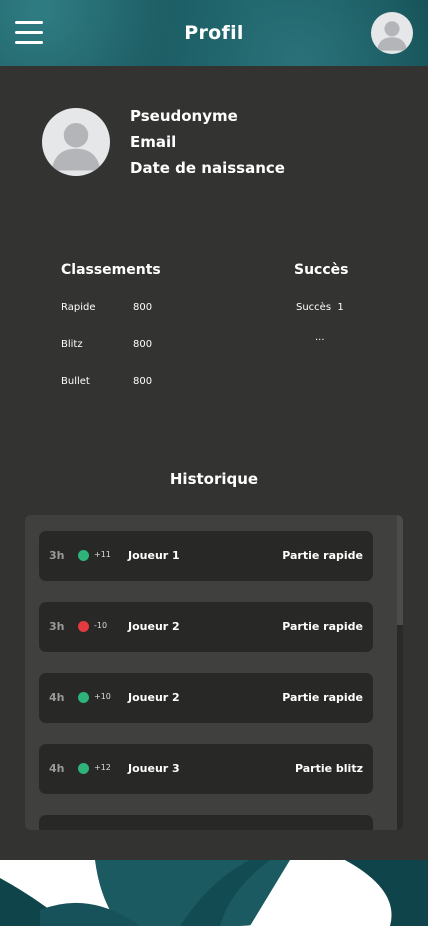  What do you see at coordinates (206, 698) in the screenshot?
I see `history-row: 4h +10 Joueur 2 Partie rapide` at bounding box center [206, 698].